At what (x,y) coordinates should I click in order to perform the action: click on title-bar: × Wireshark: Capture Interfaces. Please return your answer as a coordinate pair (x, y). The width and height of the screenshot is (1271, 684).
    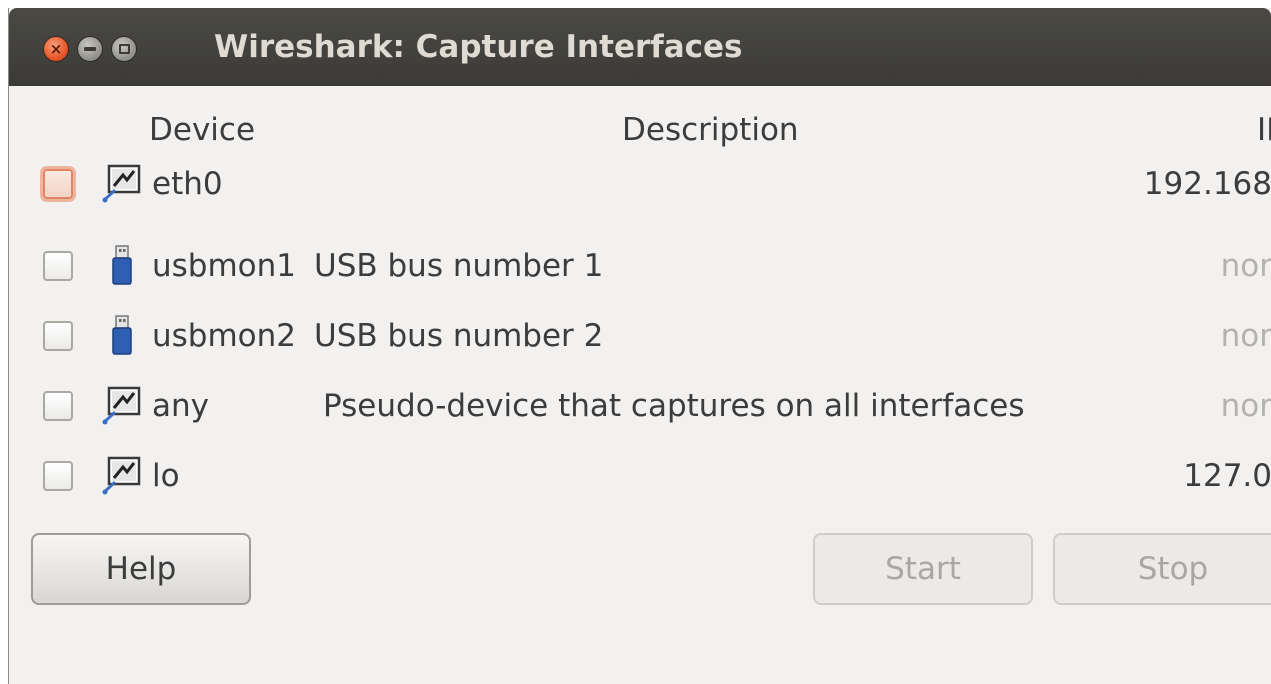
    Looking at the image, I should click on (640, 47).